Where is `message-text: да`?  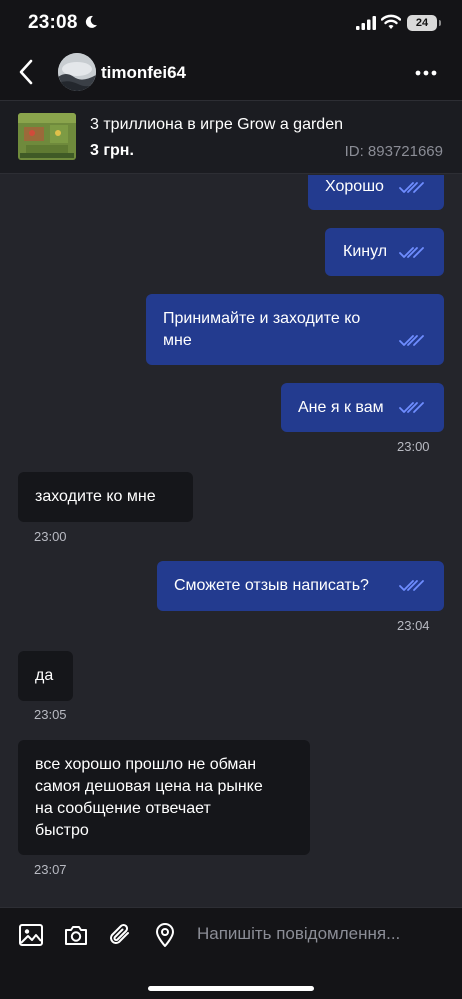
message-text: да is located at coordinates (44, 675).